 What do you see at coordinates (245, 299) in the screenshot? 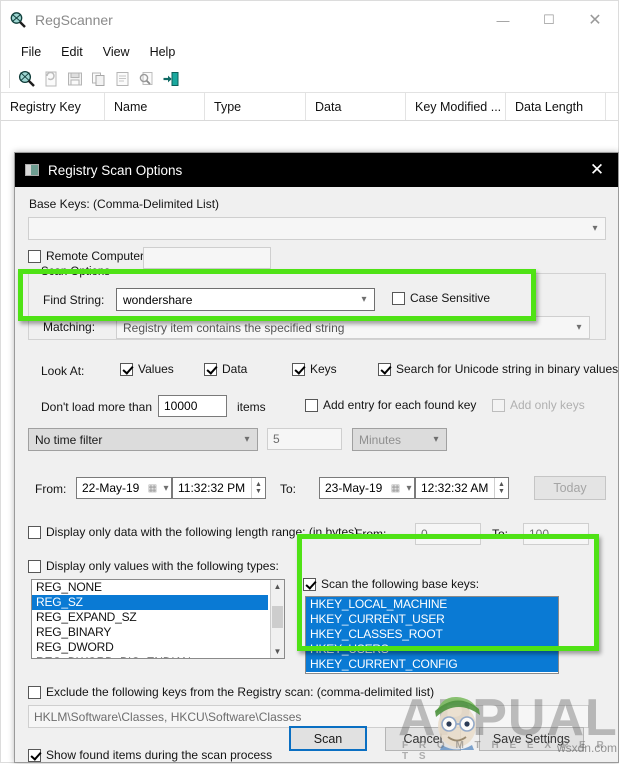
I see `find-string-combo: wondershare ▾` at bounding box center [245, 299].